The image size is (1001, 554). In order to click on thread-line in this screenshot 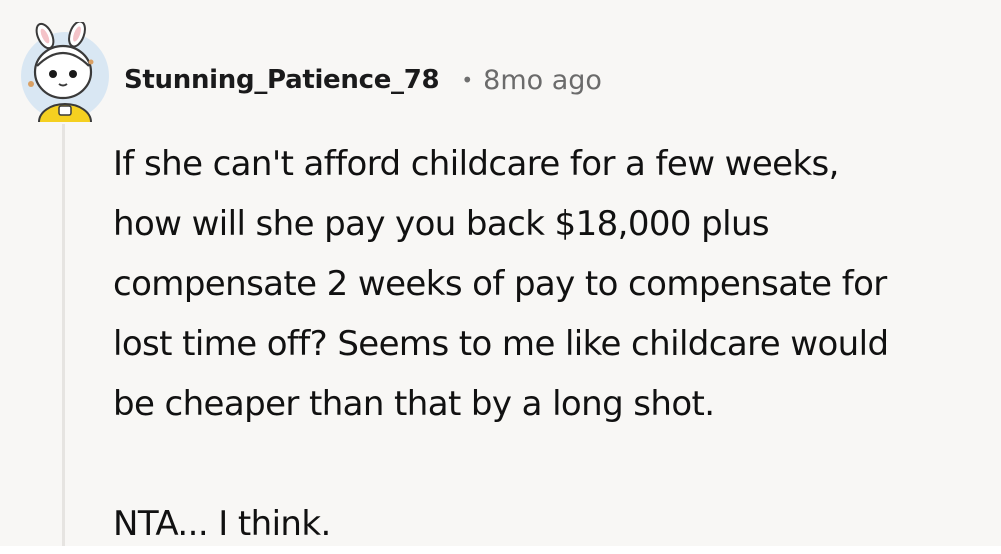, I will do `click(63, 335)`.